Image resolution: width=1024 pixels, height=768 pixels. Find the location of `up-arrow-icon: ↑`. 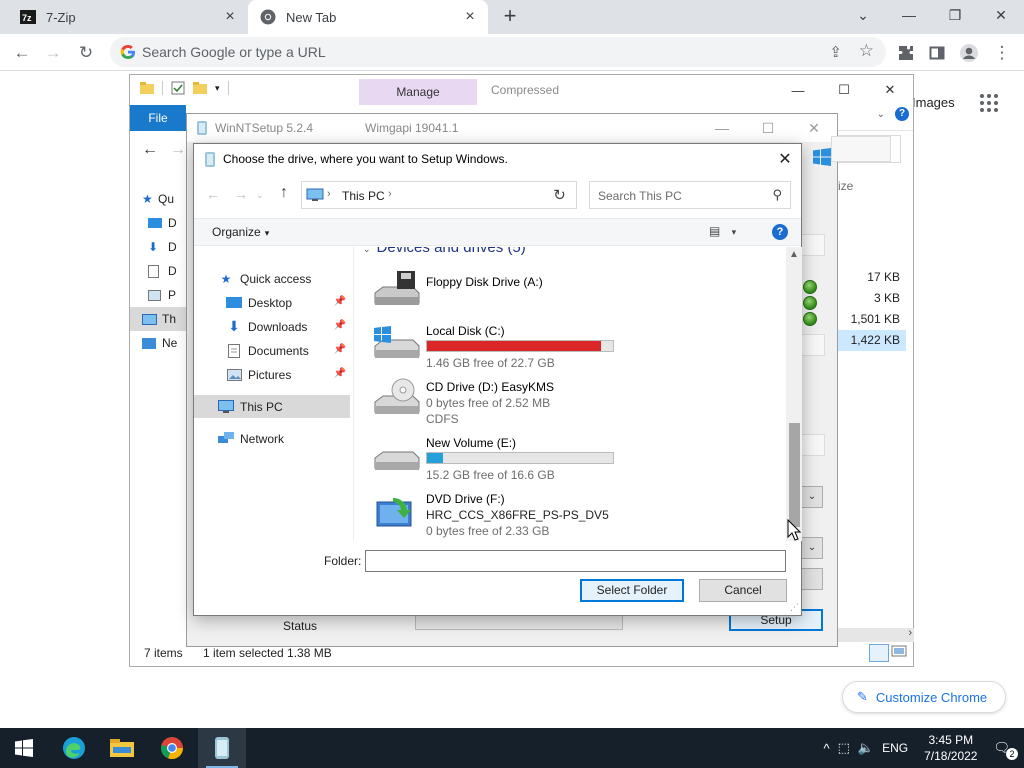

up-arrow-icon: ↑ is located at coordinates (284, 193).